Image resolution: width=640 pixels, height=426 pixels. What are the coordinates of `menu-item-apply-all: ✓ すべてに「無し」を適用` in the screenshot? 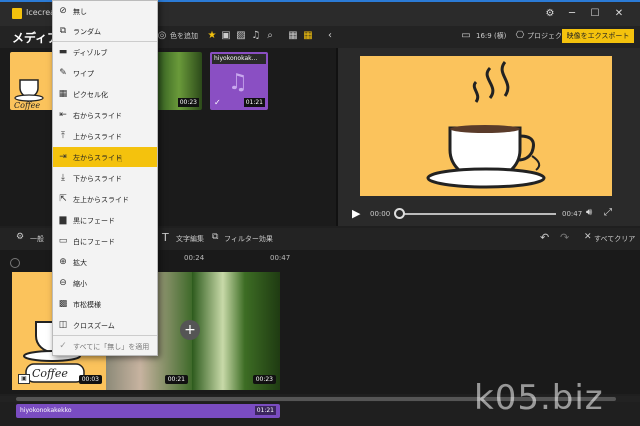 It's located at (105, 346).